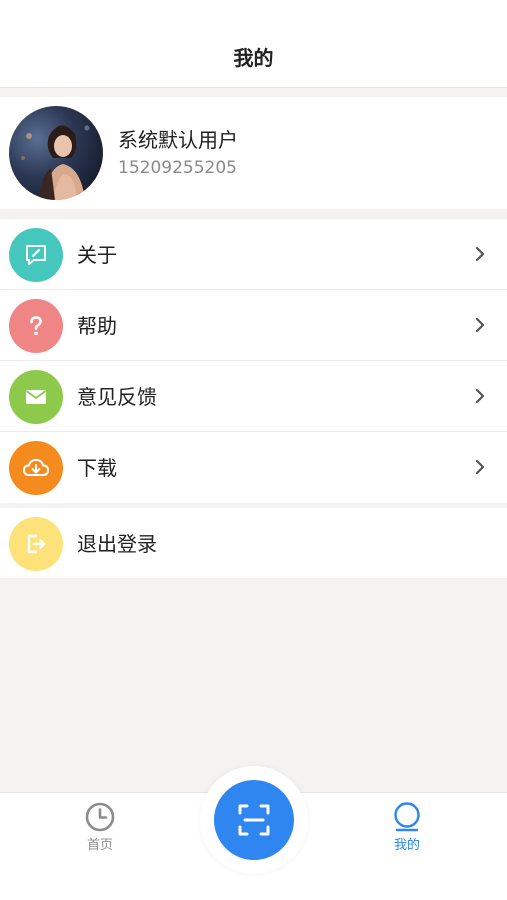 This screenshot has width=507, height=900. I want to click on menu-item-download: 下载, so click(253, 467).